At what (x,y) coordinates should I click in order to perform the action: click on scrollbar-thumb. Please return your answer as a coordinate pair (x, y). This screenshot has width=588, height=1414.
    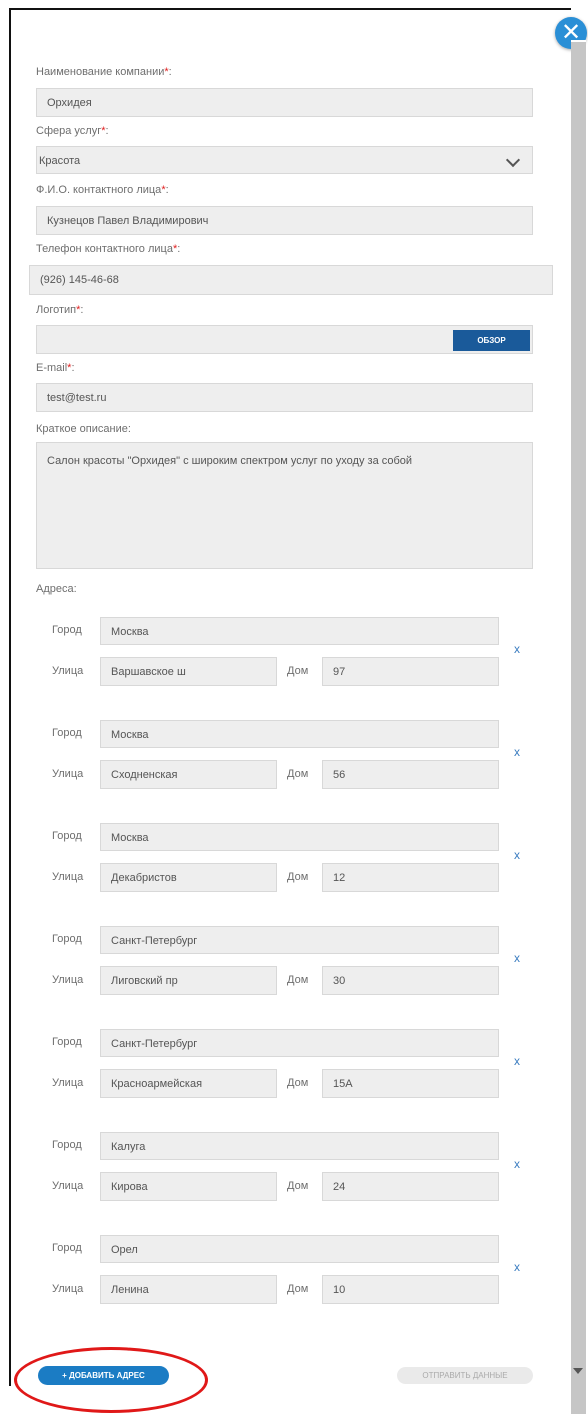
    Looking at the image, I should click on (578, 728).